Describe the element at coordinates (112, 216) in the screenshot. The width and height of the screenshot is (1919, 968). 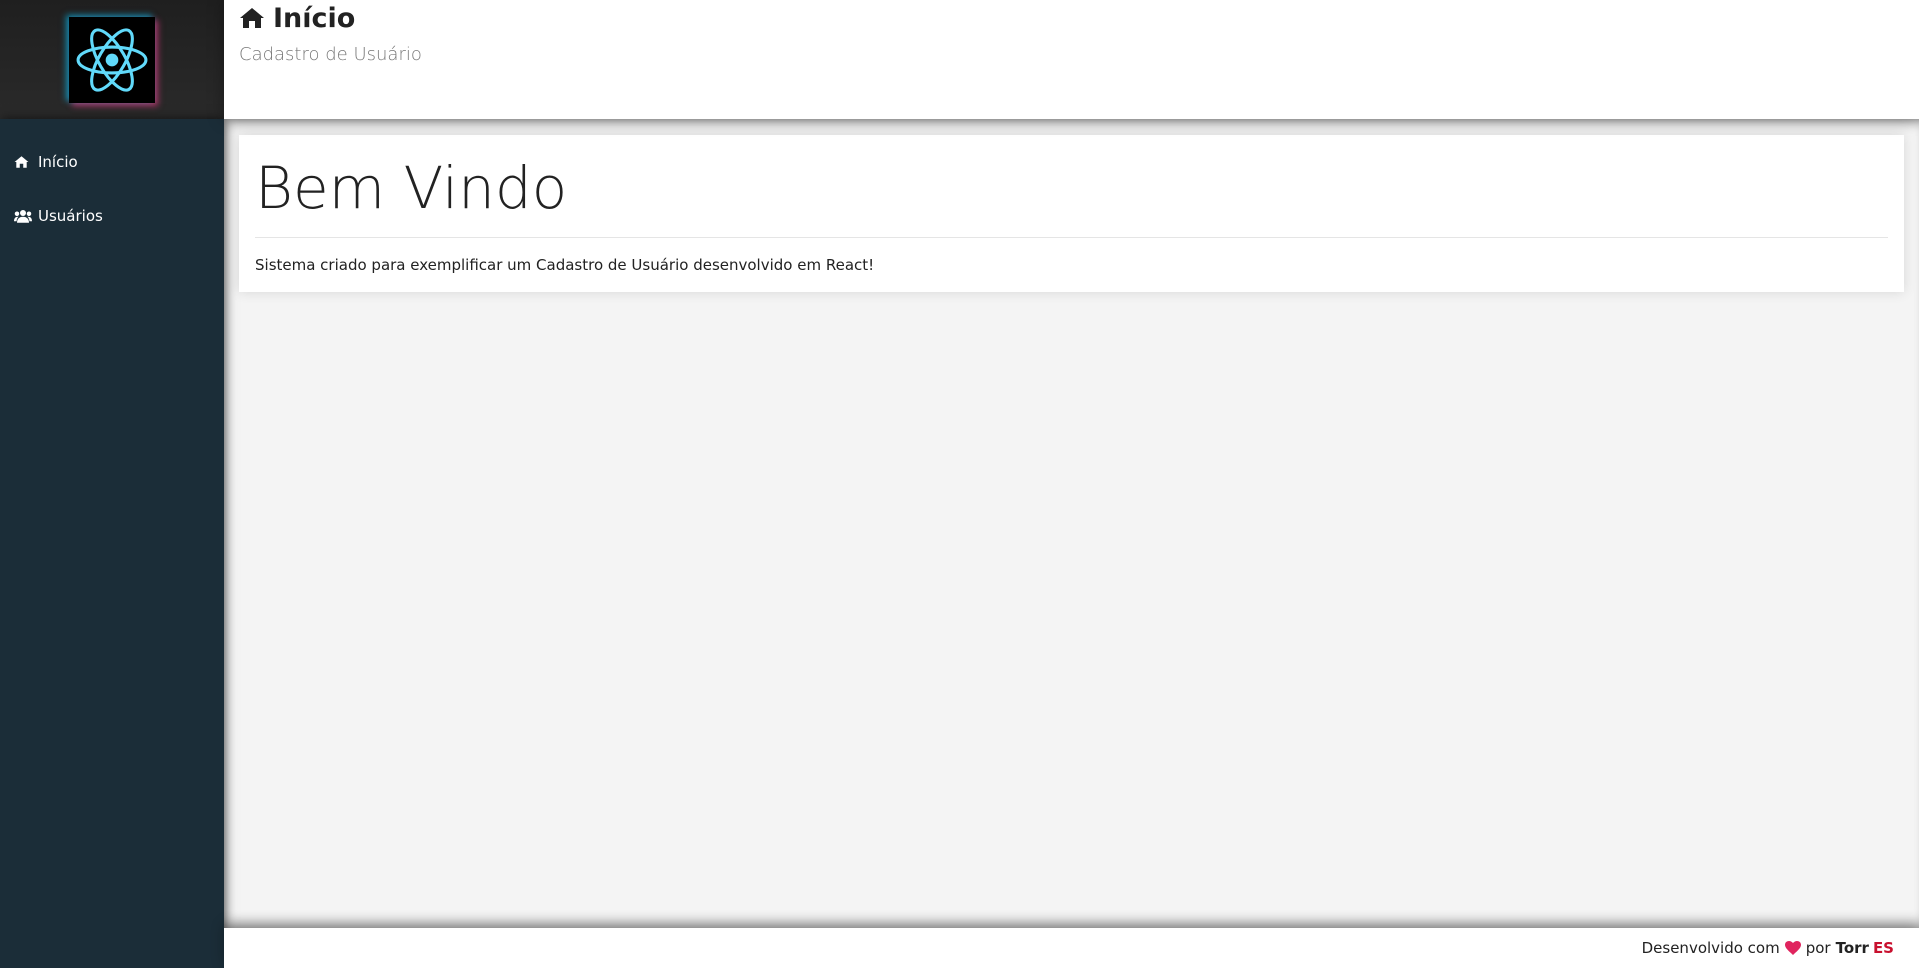
I see `sidebar-item-usuarios: Usuários` at that location.